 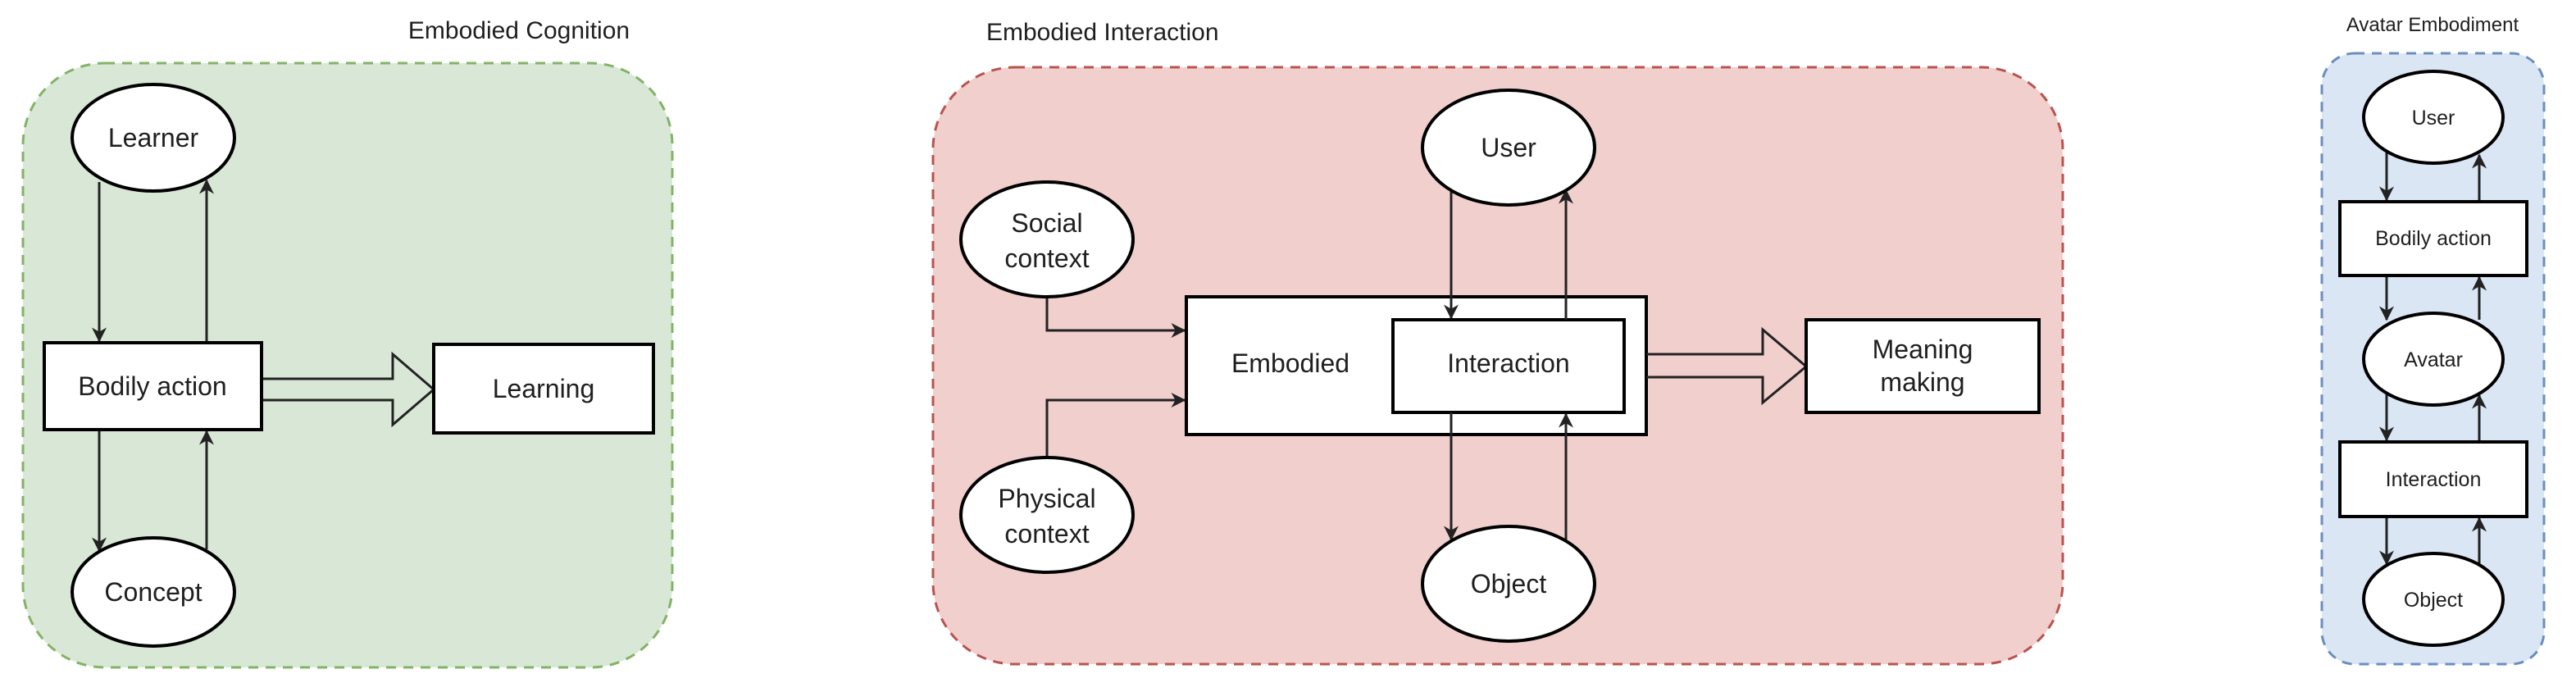 I want to click on node-label-line2: making, so click(x=1922, y=382).